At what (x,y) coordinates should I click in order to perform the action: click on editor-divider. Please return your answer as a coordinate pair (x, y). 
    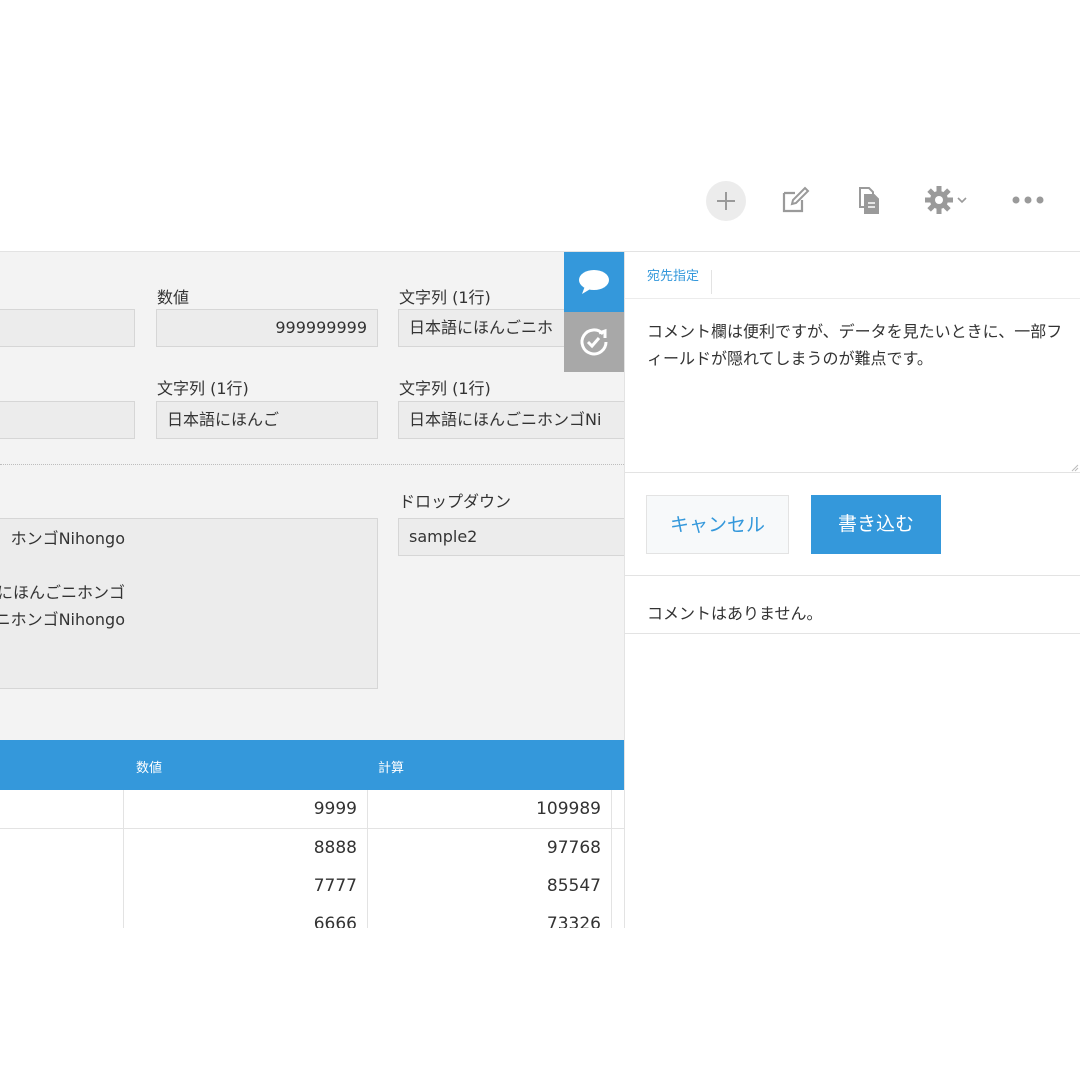
    Looking at the image, I should click on (852, 472).